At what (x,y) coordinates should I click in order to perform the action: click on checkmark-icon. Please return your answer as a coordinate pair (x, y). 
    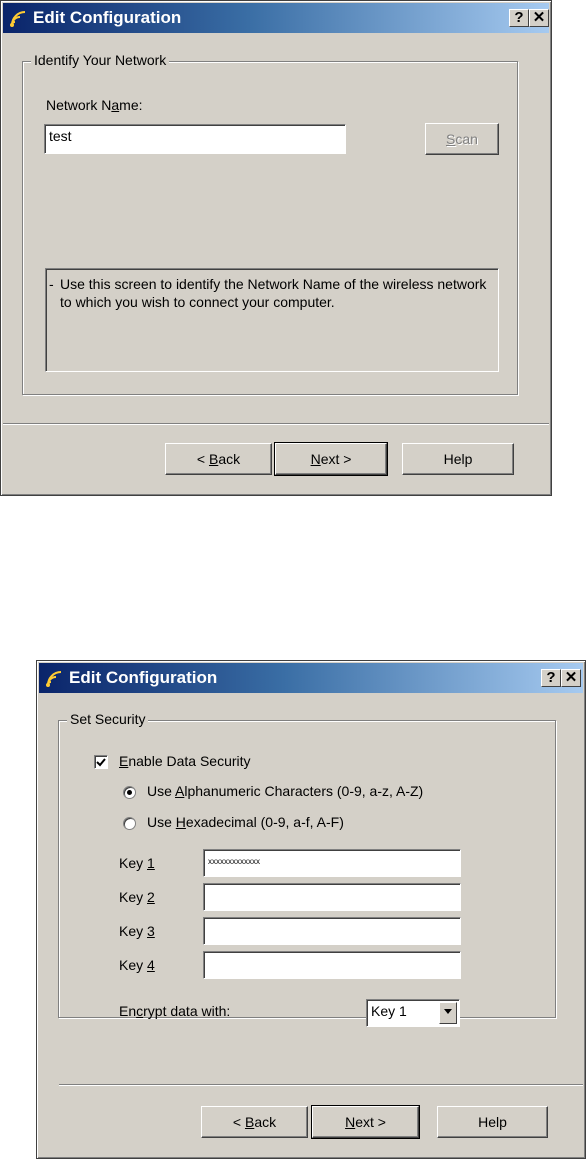
    Looking at the image, I should click on (101, 762).